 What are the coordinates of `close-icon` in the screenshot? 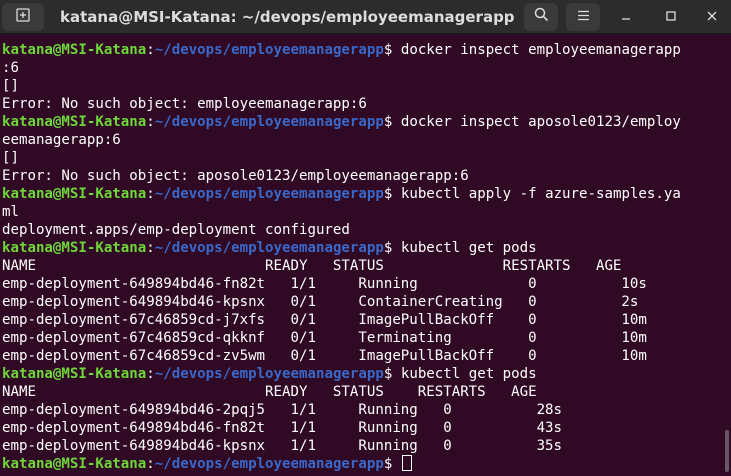 It's located at (712, 17).